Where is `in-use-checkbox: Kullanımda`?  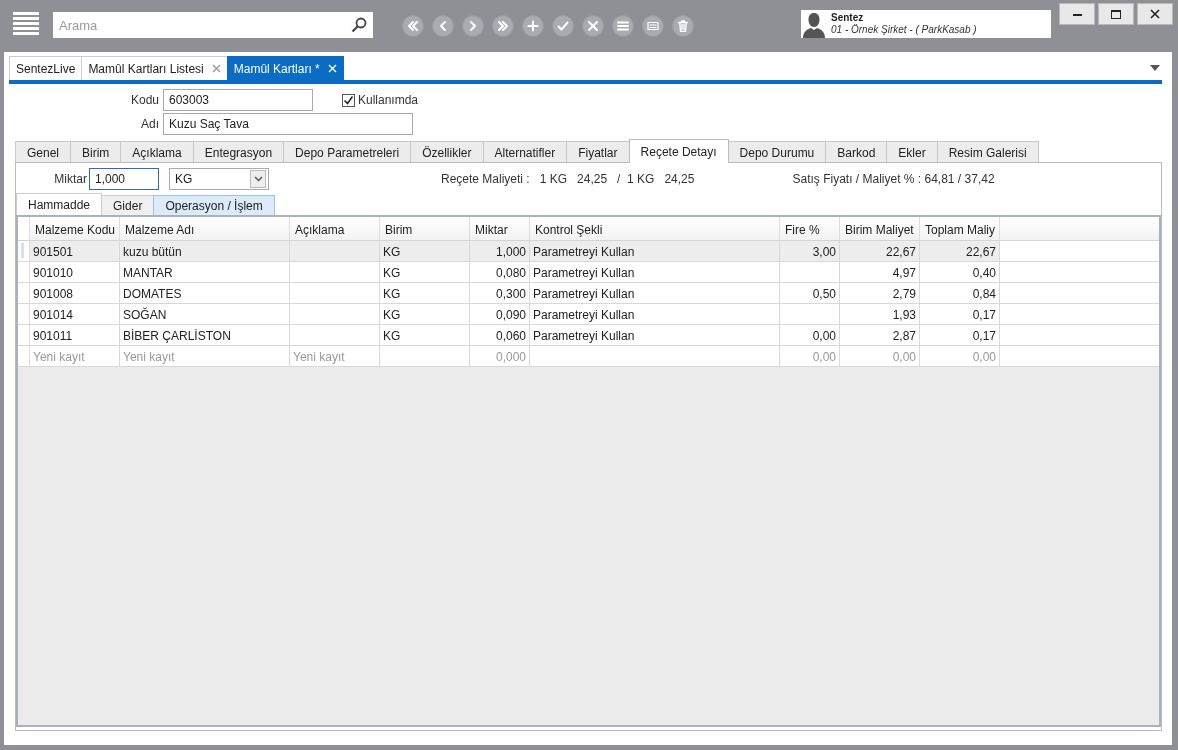
in-use-checkbox: Kullanımda is located at coordinates (380, 100).